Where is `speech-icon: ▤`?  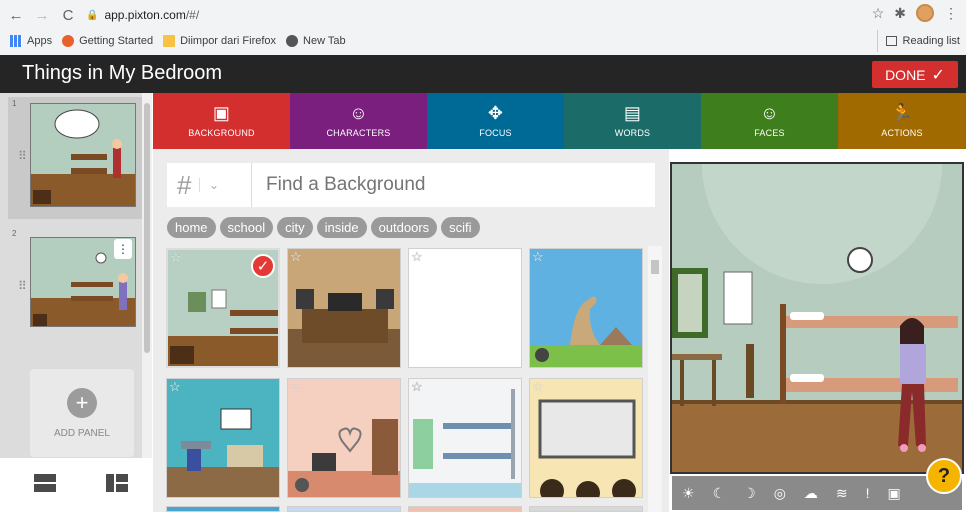 speech-icon: ▤ is located at coordinates (632, 113).